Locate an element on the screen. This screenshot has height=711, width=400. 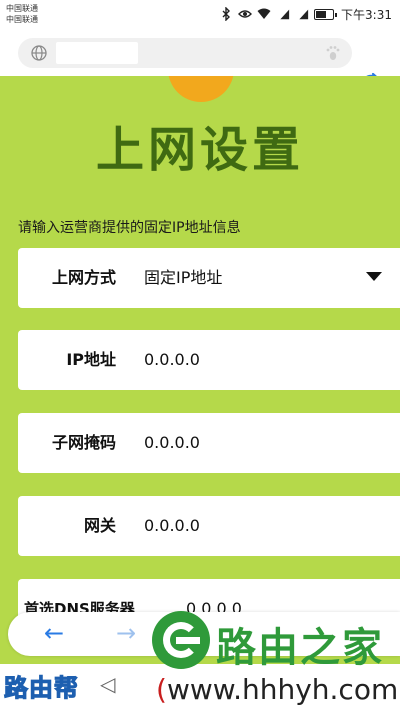
bluetooth-icon is located at coordinates (226, 14).